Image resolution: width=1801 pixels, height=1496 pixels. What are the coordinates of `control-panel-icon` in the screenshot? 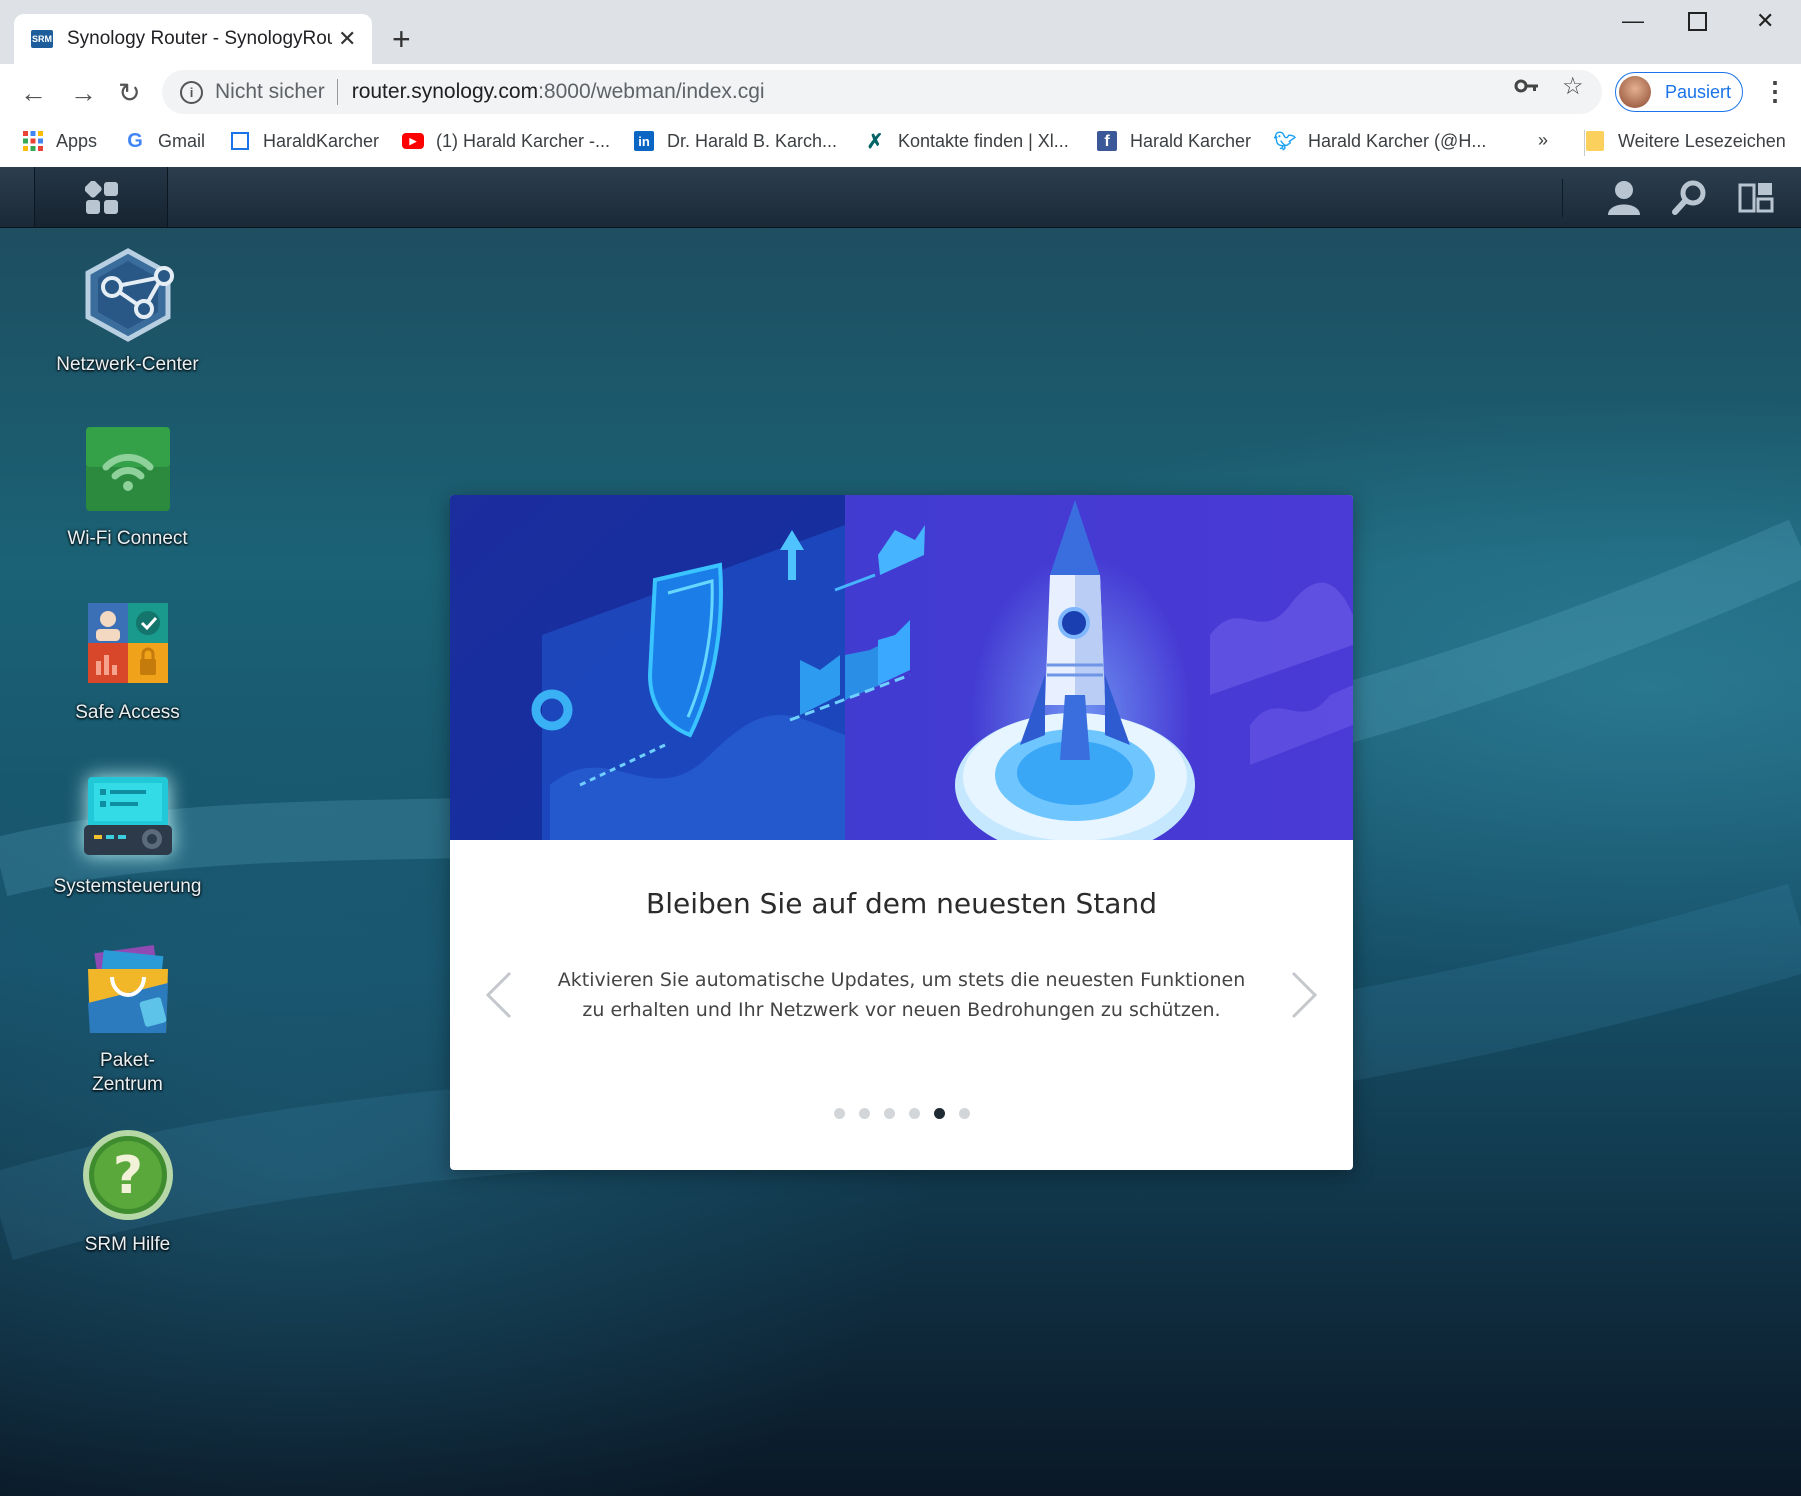 It's located at (128, 817).